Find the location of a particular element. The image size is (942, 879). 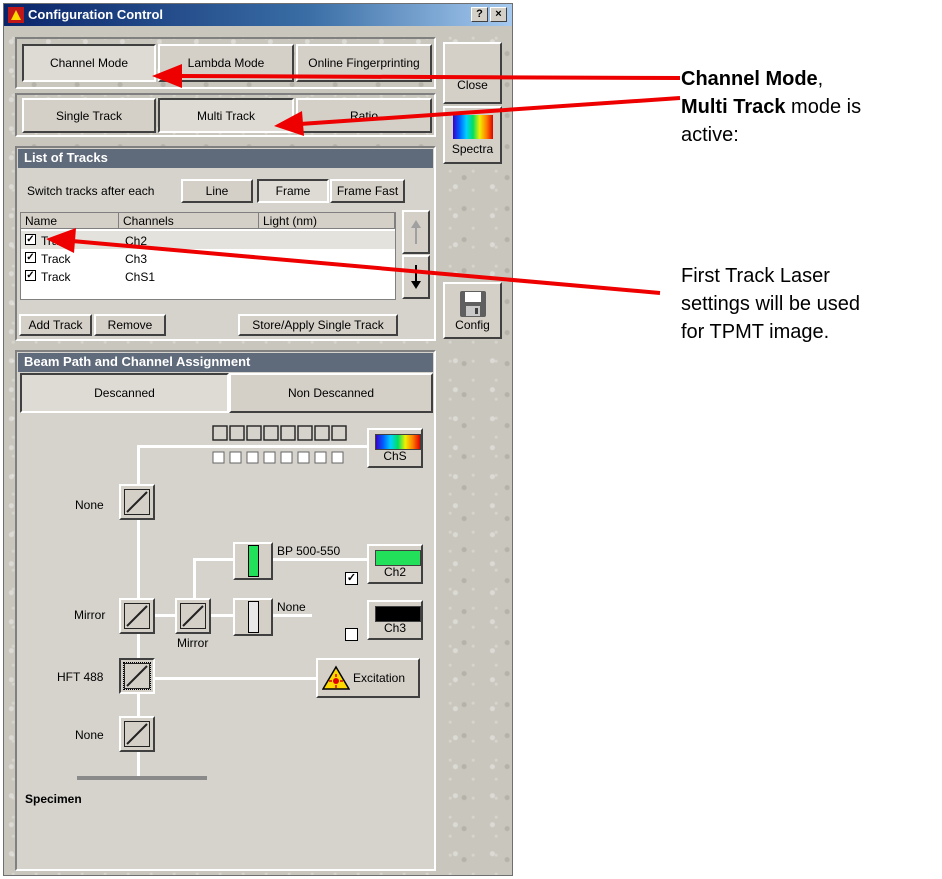

arrowhead-channel-mode is located at coordinates (167, 76).